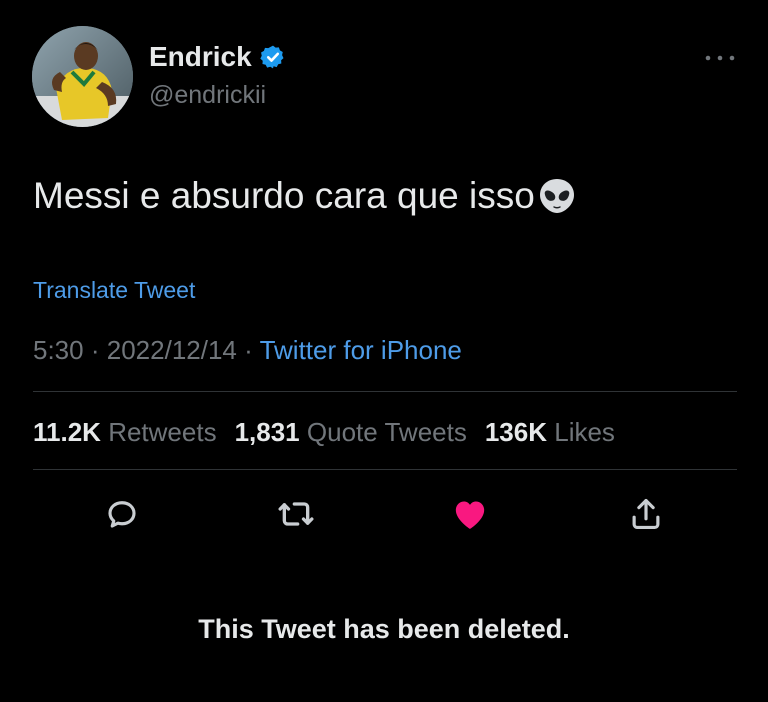 The image size is (768, 702). Describe the element at coordinates (58, 350) in the screenshot. I see `tweet-time: 5:30` at that location.